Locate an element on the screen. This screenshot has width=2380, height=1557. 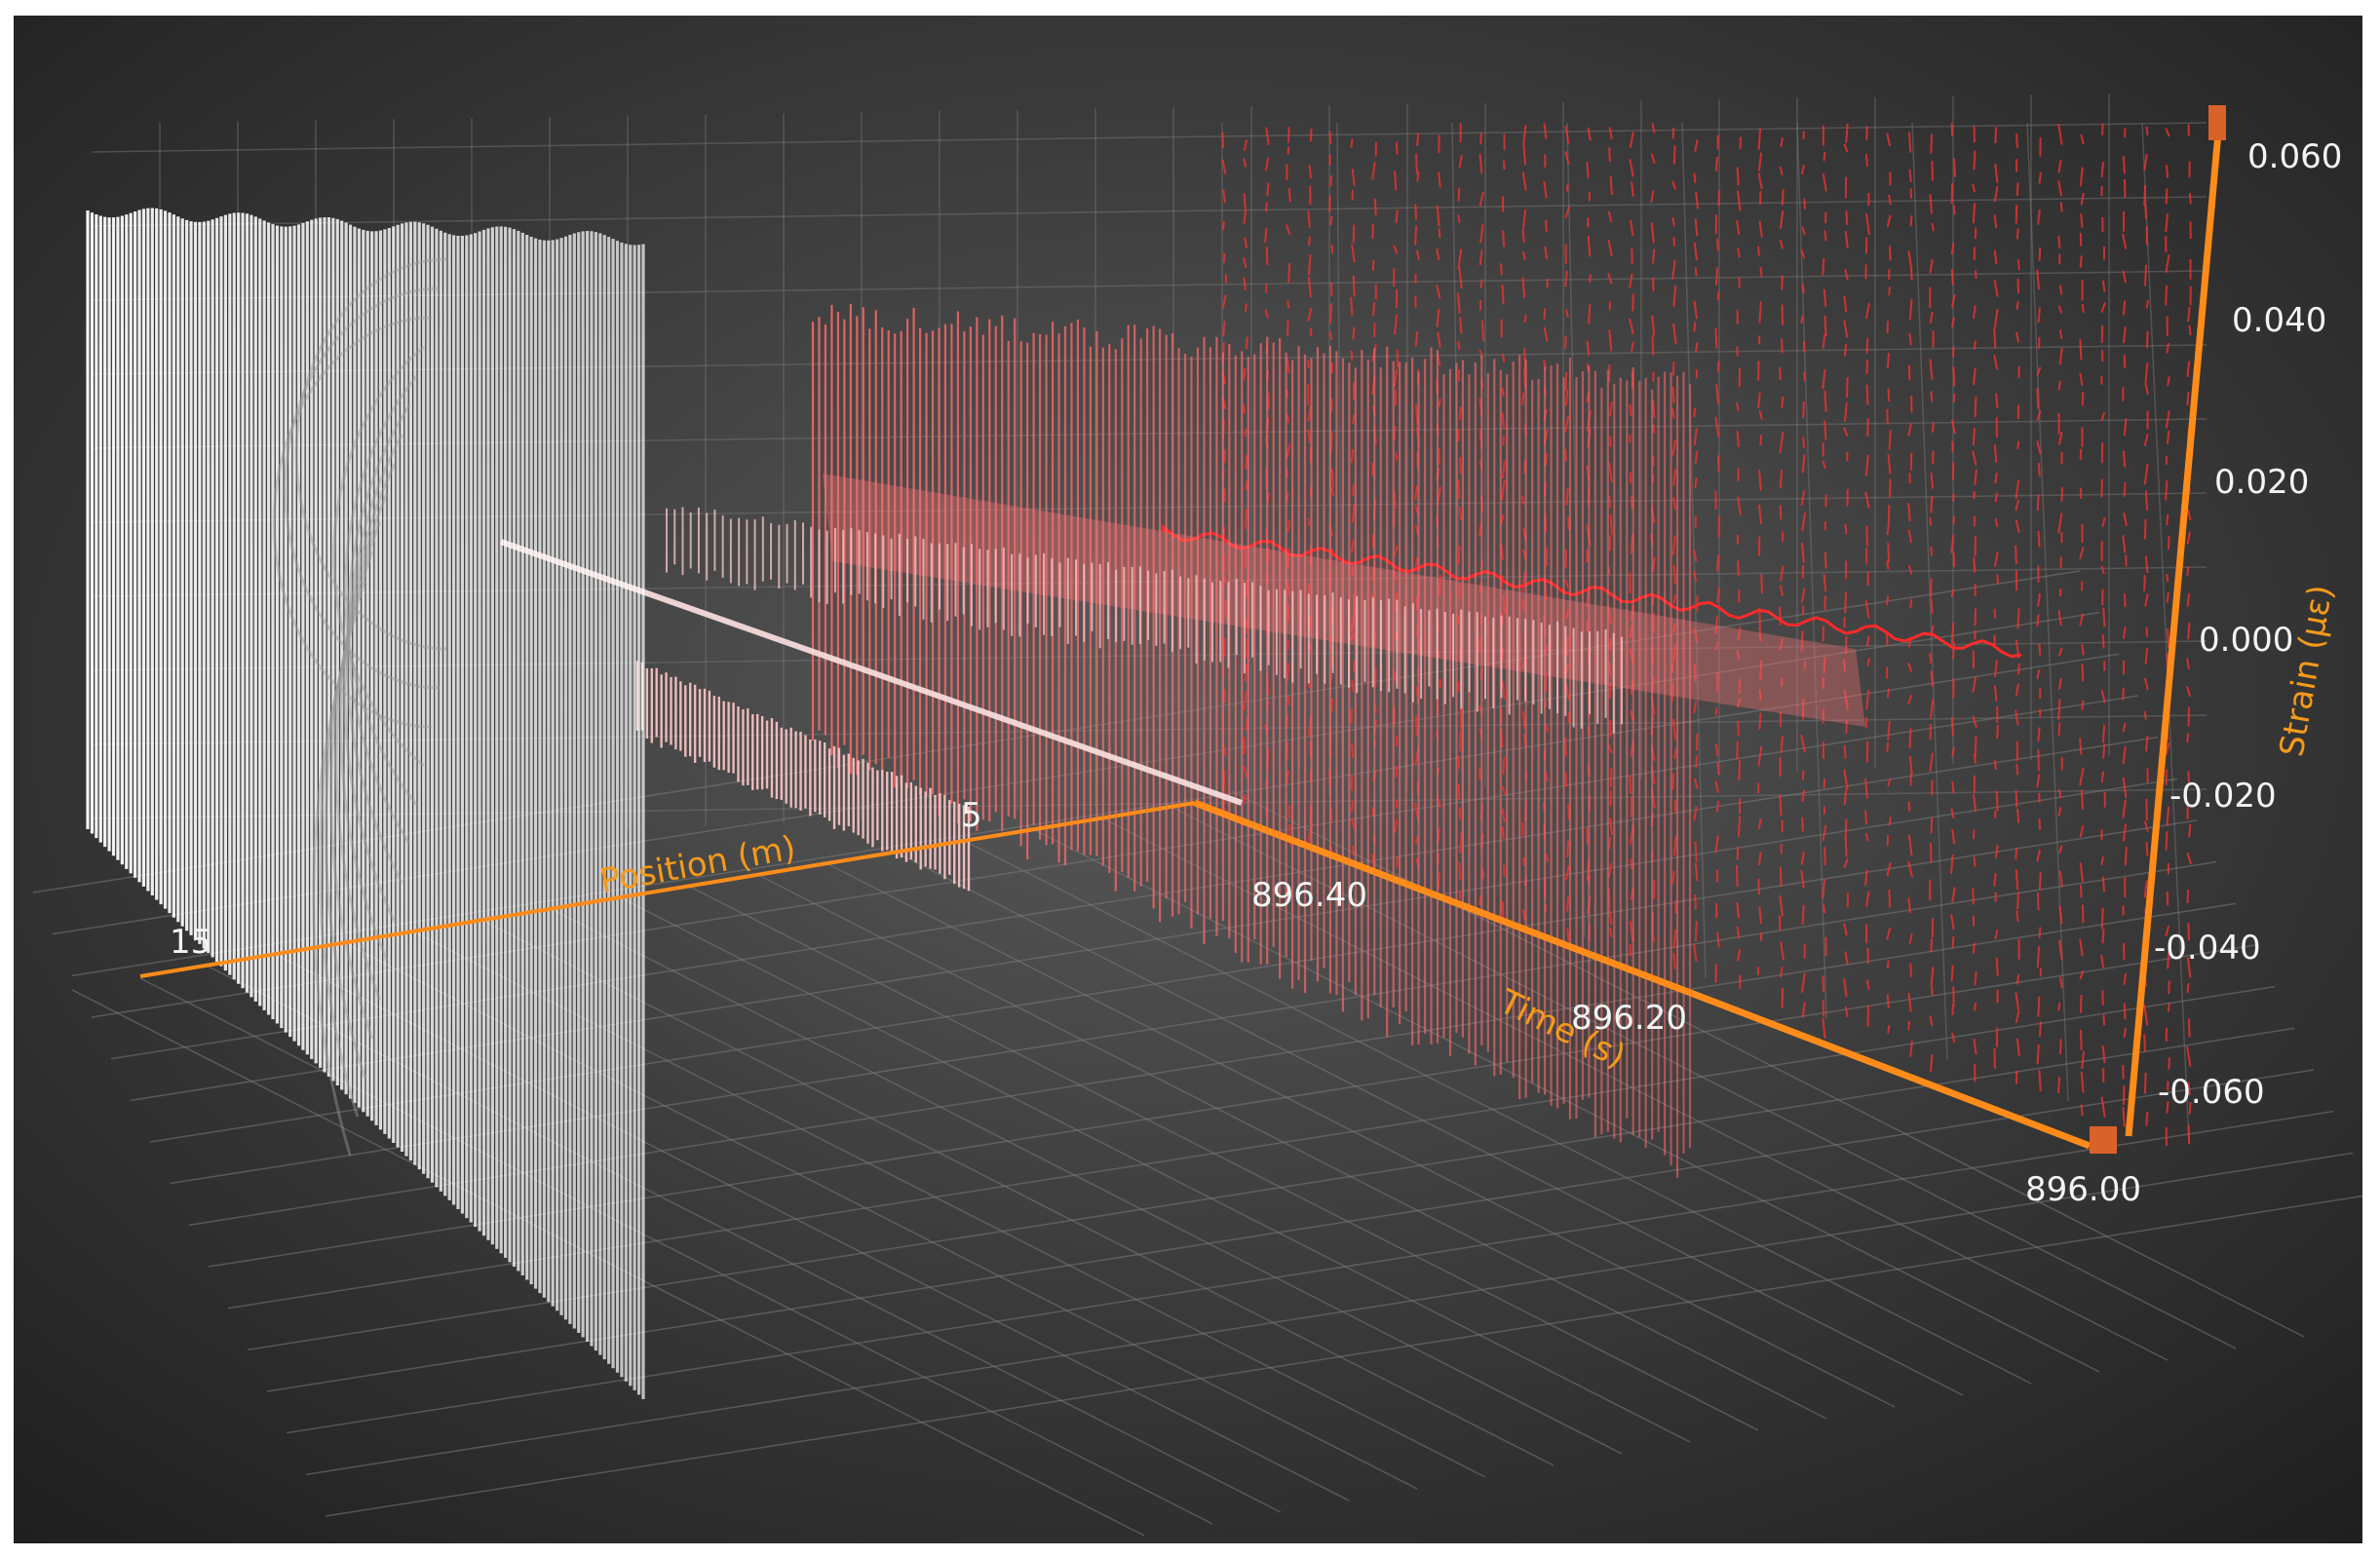
axis-corner-handle-top is located at coordinates (2217, 122).